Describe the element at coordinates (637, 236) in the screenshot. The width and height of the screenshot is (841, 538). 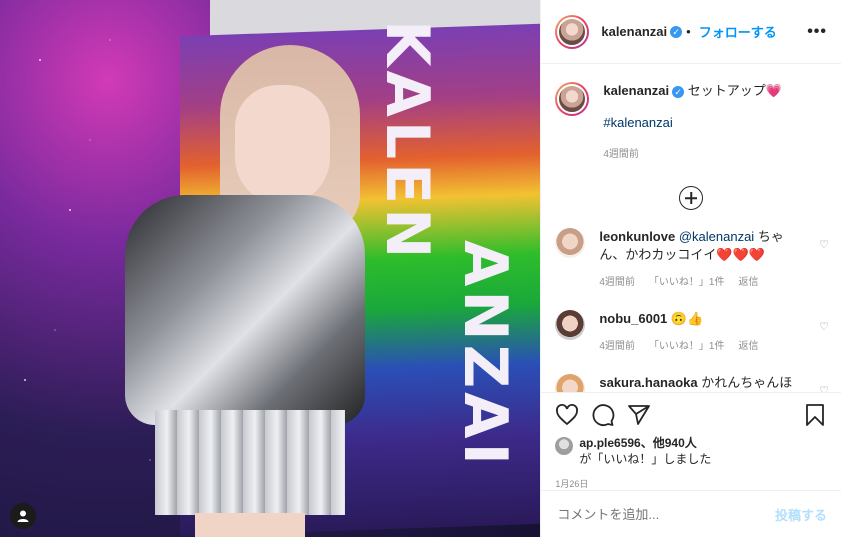
I see `commenter-username: leonkunlove` at that location.